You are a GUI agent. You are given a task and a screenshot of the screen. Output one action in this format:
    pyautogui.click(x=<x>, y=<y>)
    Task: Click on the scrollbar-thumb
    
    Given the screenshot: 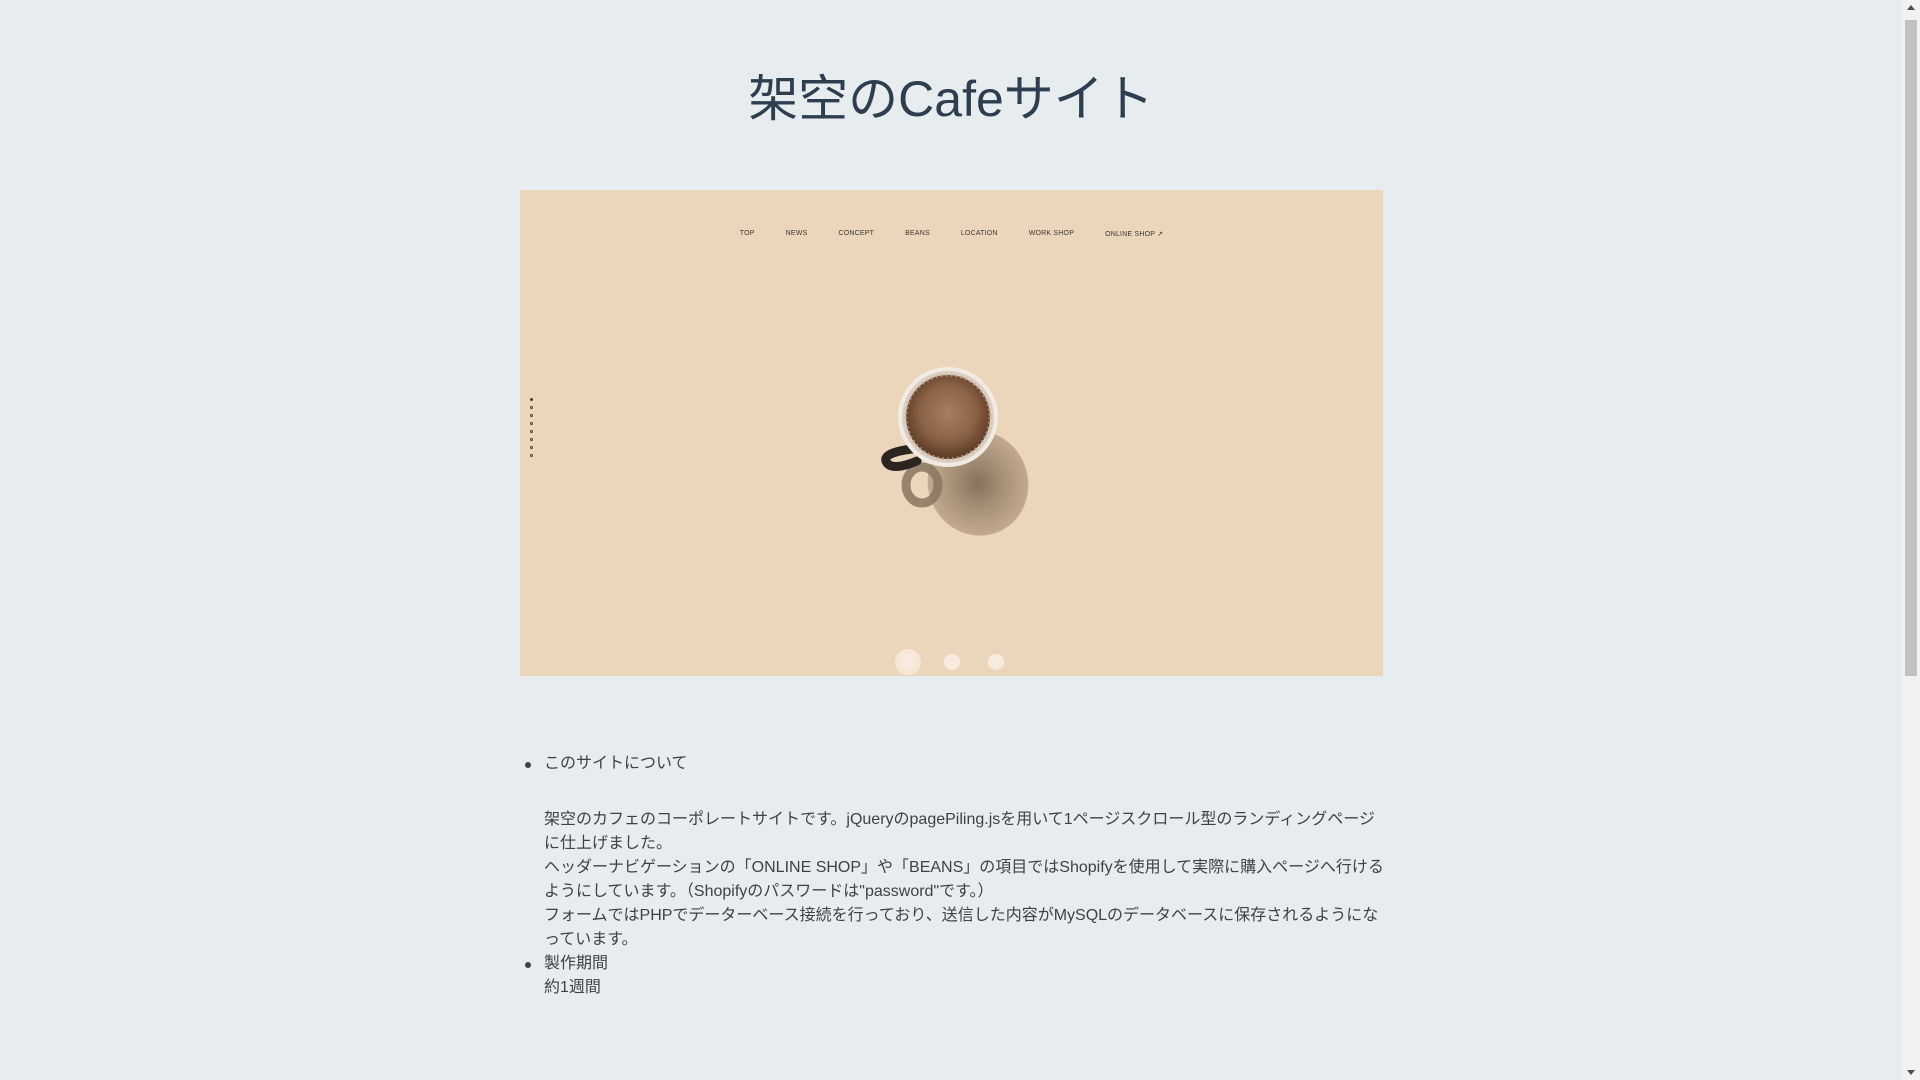 What is the action you would take?
    pyautogui.click(x=1911, y=348)
    